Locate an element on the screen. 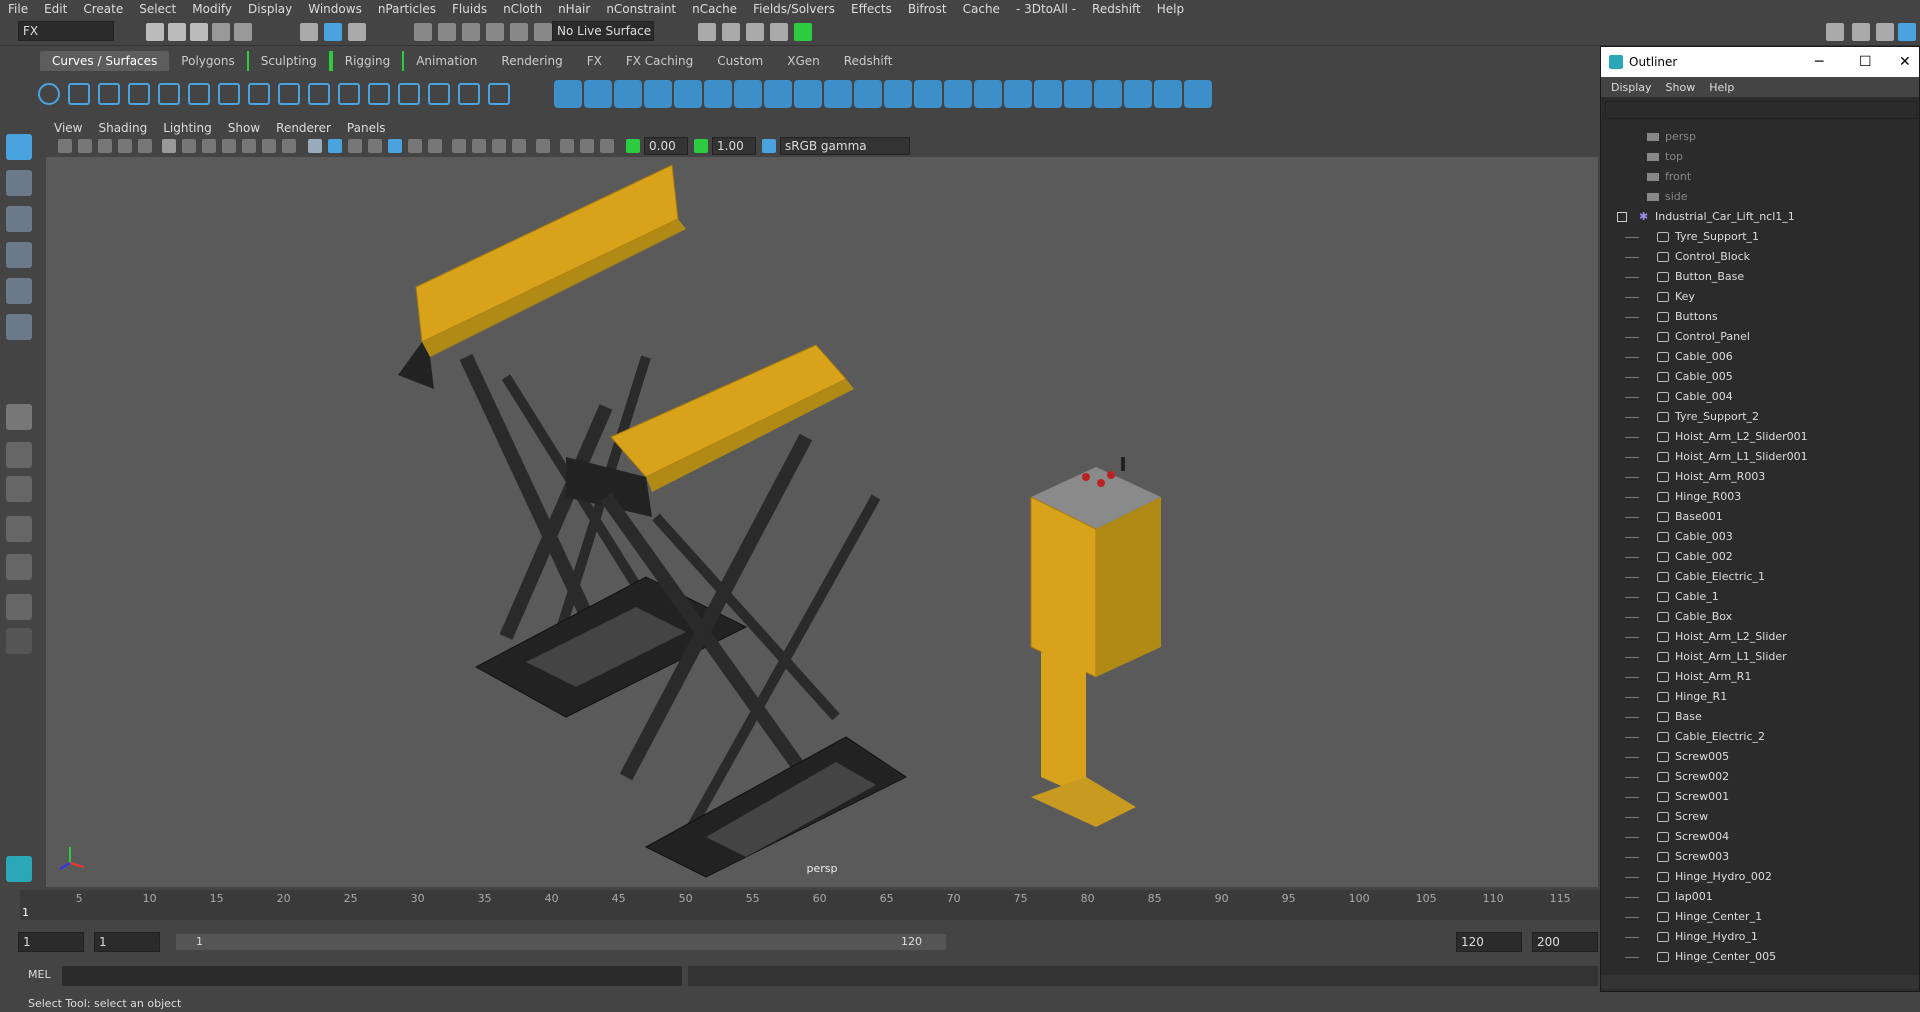 The width and height of the screenshot is (1920, 1012). xray-components-icon is located at coordinates (607, 146).